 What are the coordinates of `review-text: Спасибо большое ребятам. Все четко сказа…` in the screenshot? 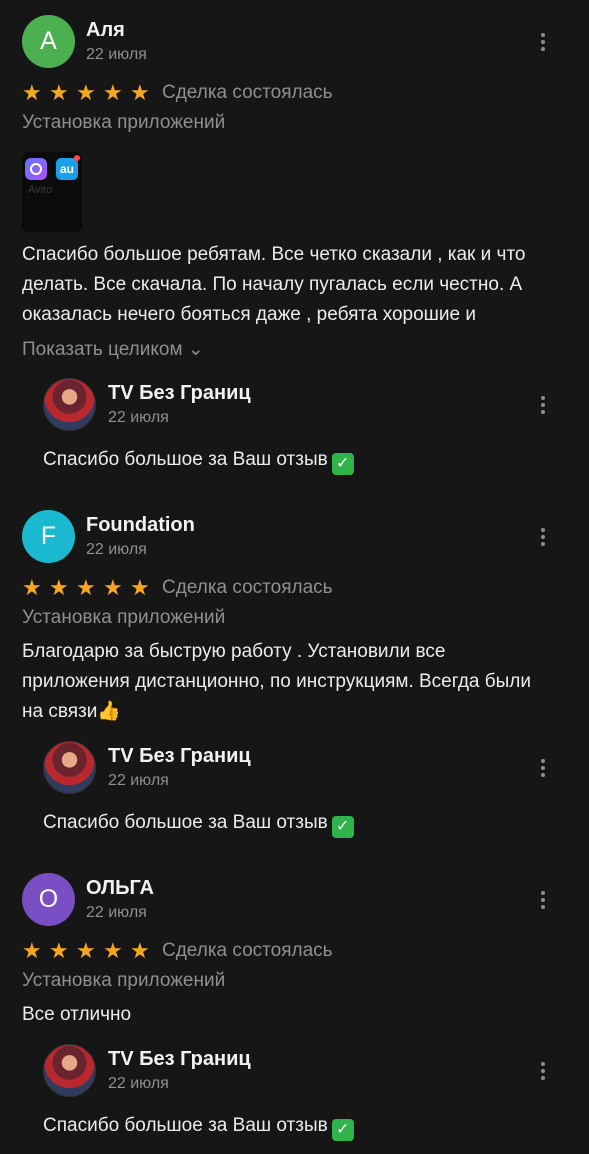 It's located at (274, 284).